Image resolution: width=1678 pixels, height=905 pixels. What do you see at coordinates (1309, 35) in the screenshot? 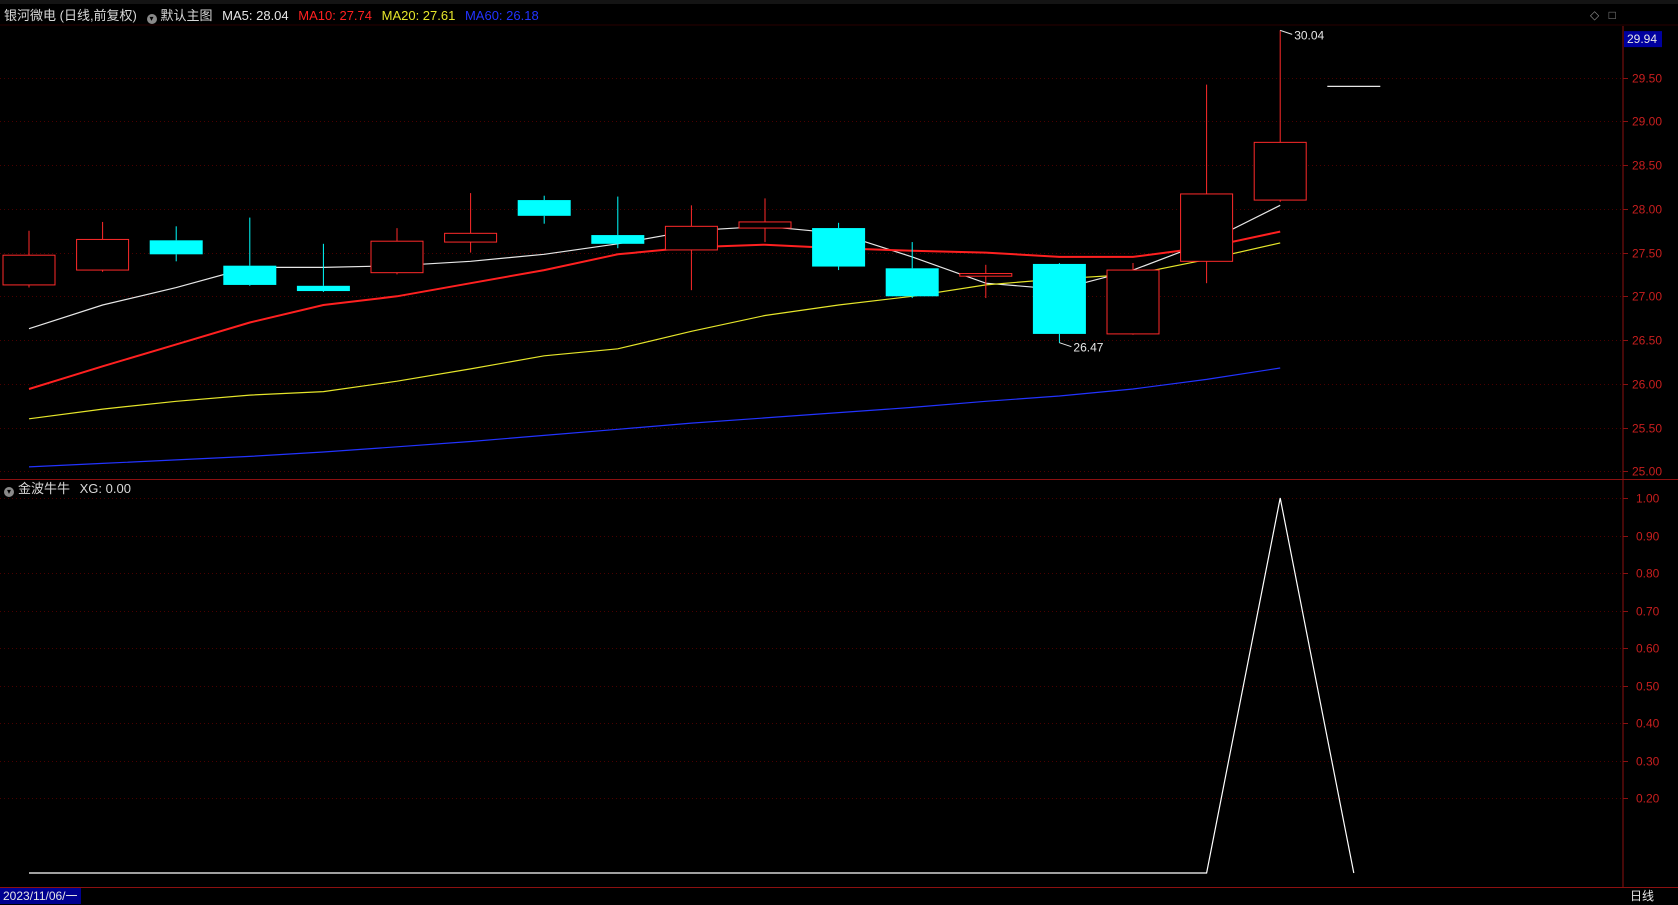
I see `high-annotation: 30.04` at bounding box center [1309, 35].